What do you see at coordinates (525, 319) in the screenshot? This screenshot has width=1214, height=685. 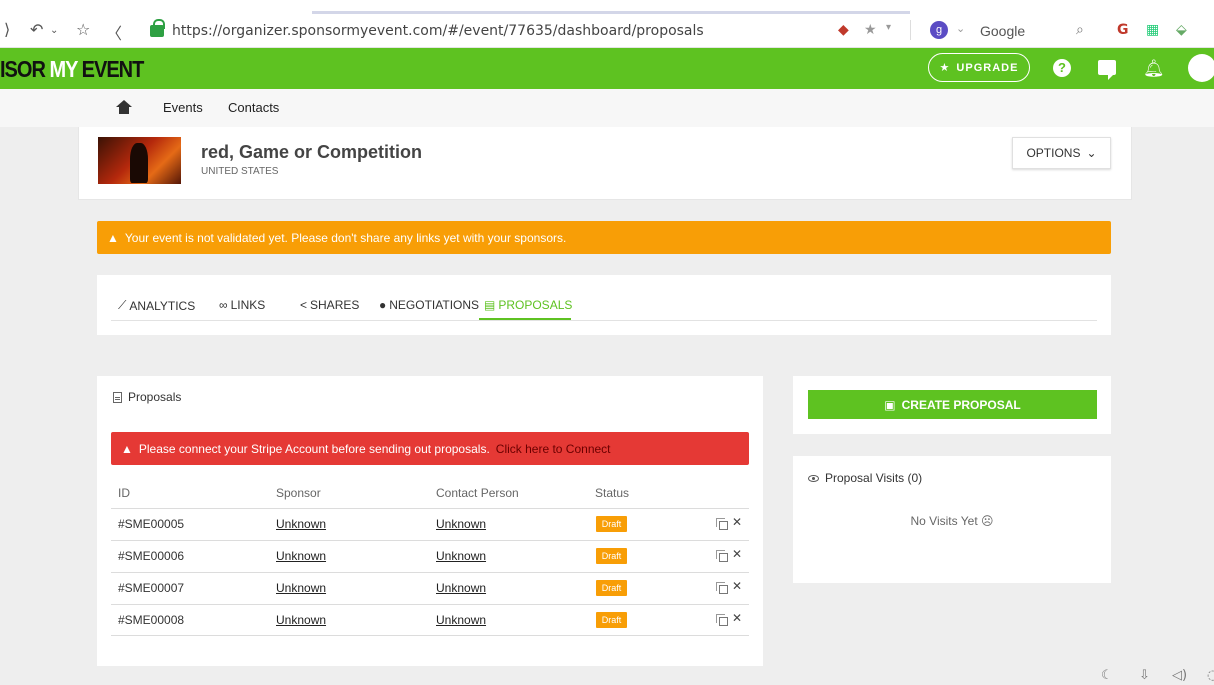 I see `active-tab-indicator` at bounding box center [525, 319].